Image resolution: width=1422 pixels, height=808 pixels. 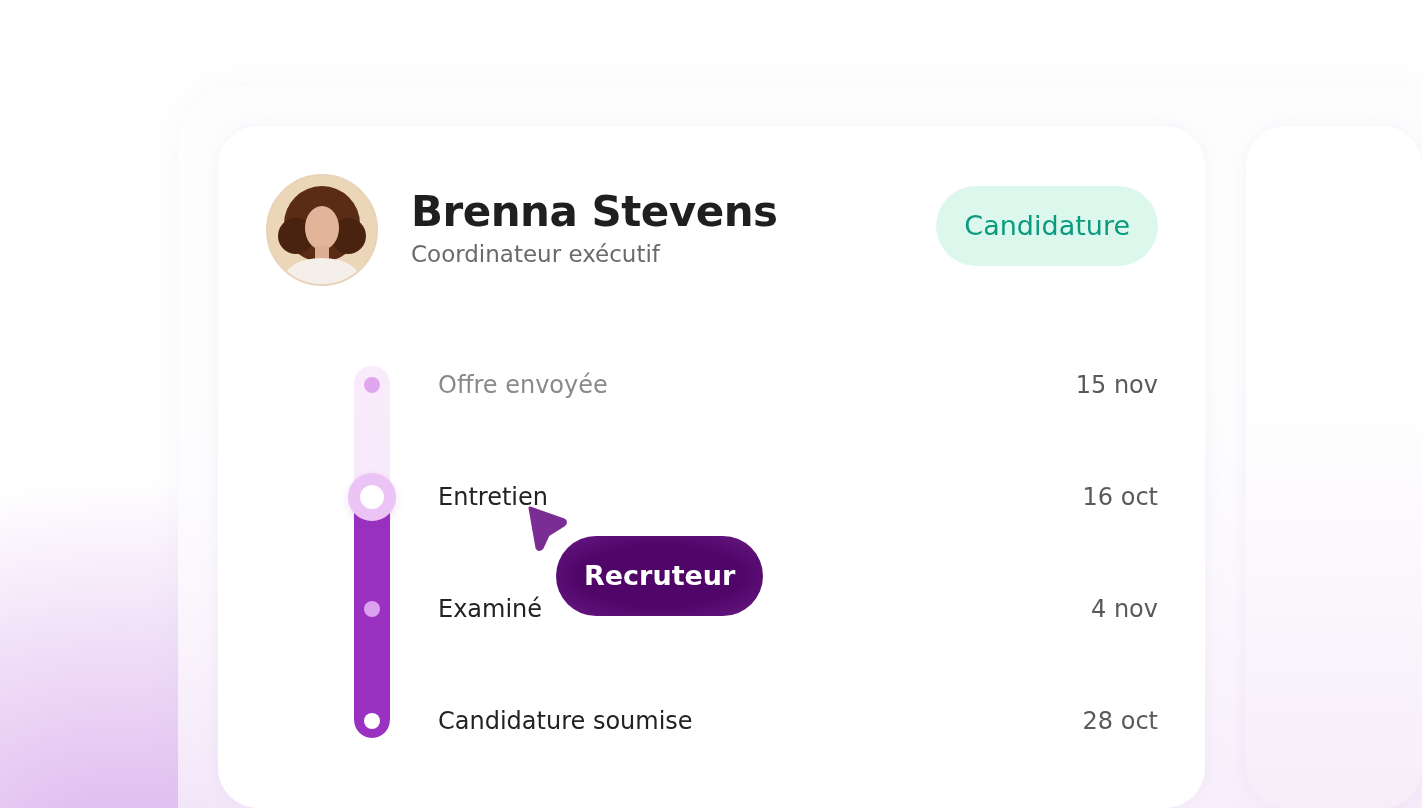 What do you see at coordinates (491, 609) in the screenshot?
I see `step-label: Examiné` at bounding box center [491, 609].